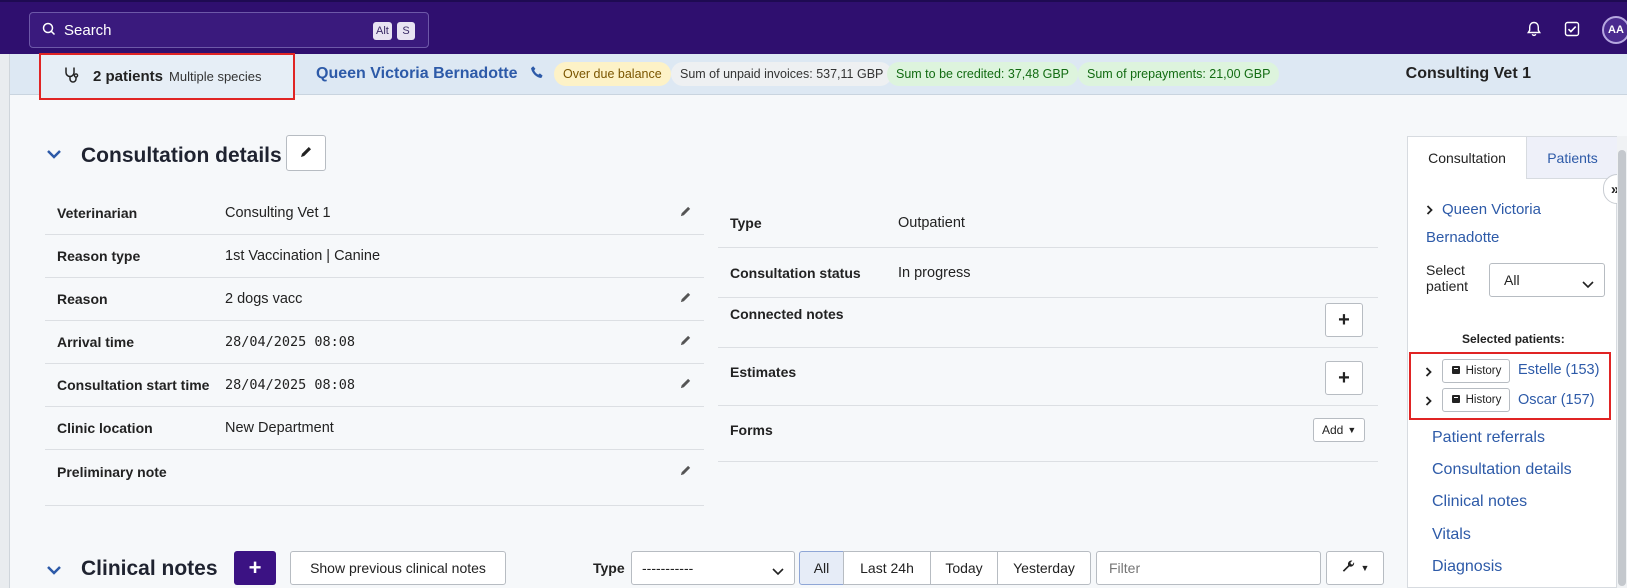  I want to click on add-form-dropdown: Add ▼, so click(1339, 430).